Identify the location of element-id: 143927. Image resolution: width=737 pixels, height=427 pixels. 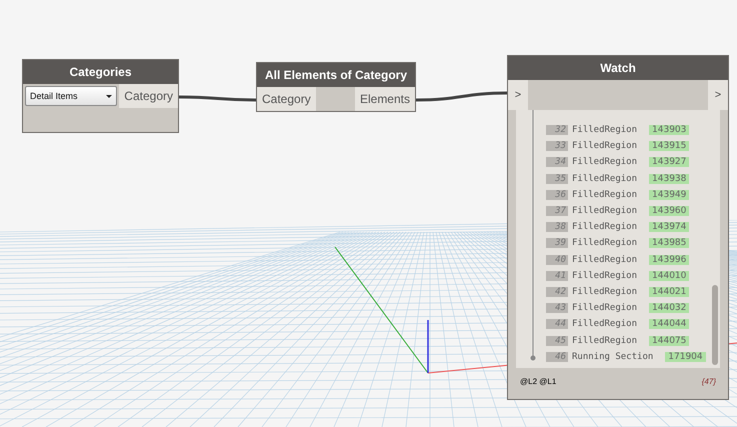
(669, 162).